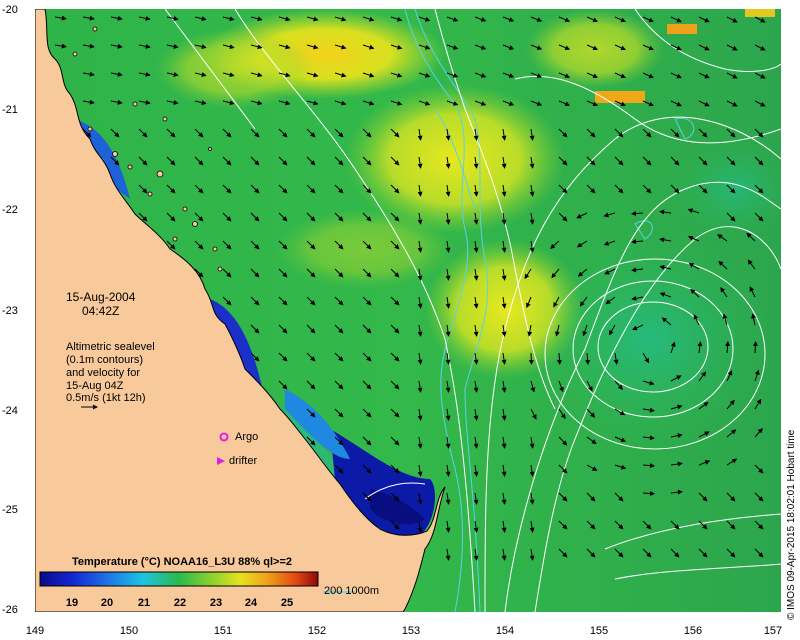 This screenshot has width=800, height=640. What do you see at coordinates (72, 603) in the screenshot?
I see `colorbar-tick: 19` at bounding box center [72, 603].